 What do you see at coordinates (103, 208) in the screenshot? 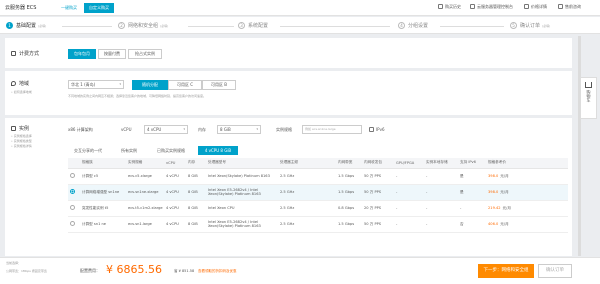
I see `cell-family: 突发性能实例 t5` at bounding box center [103, 208].